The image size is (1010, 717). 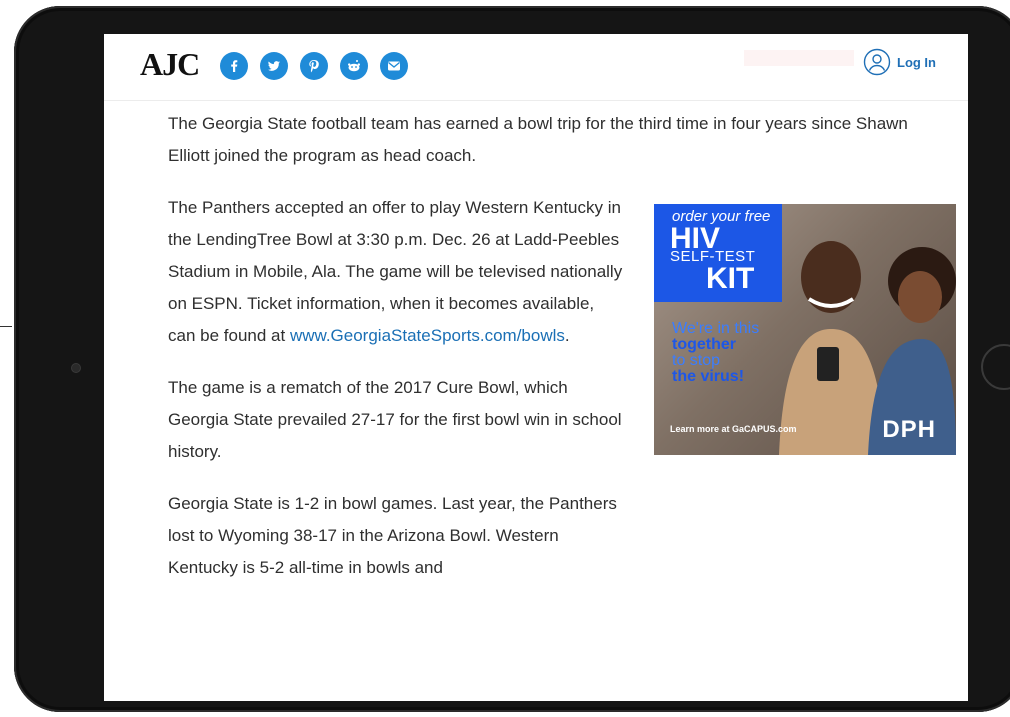 What do you see at coordinates (427, 335) in the screenshot?
I see `georgia-state-sports-link: www.GeorgiaStateSports.com/bowls` at bounding box center [427, 335].